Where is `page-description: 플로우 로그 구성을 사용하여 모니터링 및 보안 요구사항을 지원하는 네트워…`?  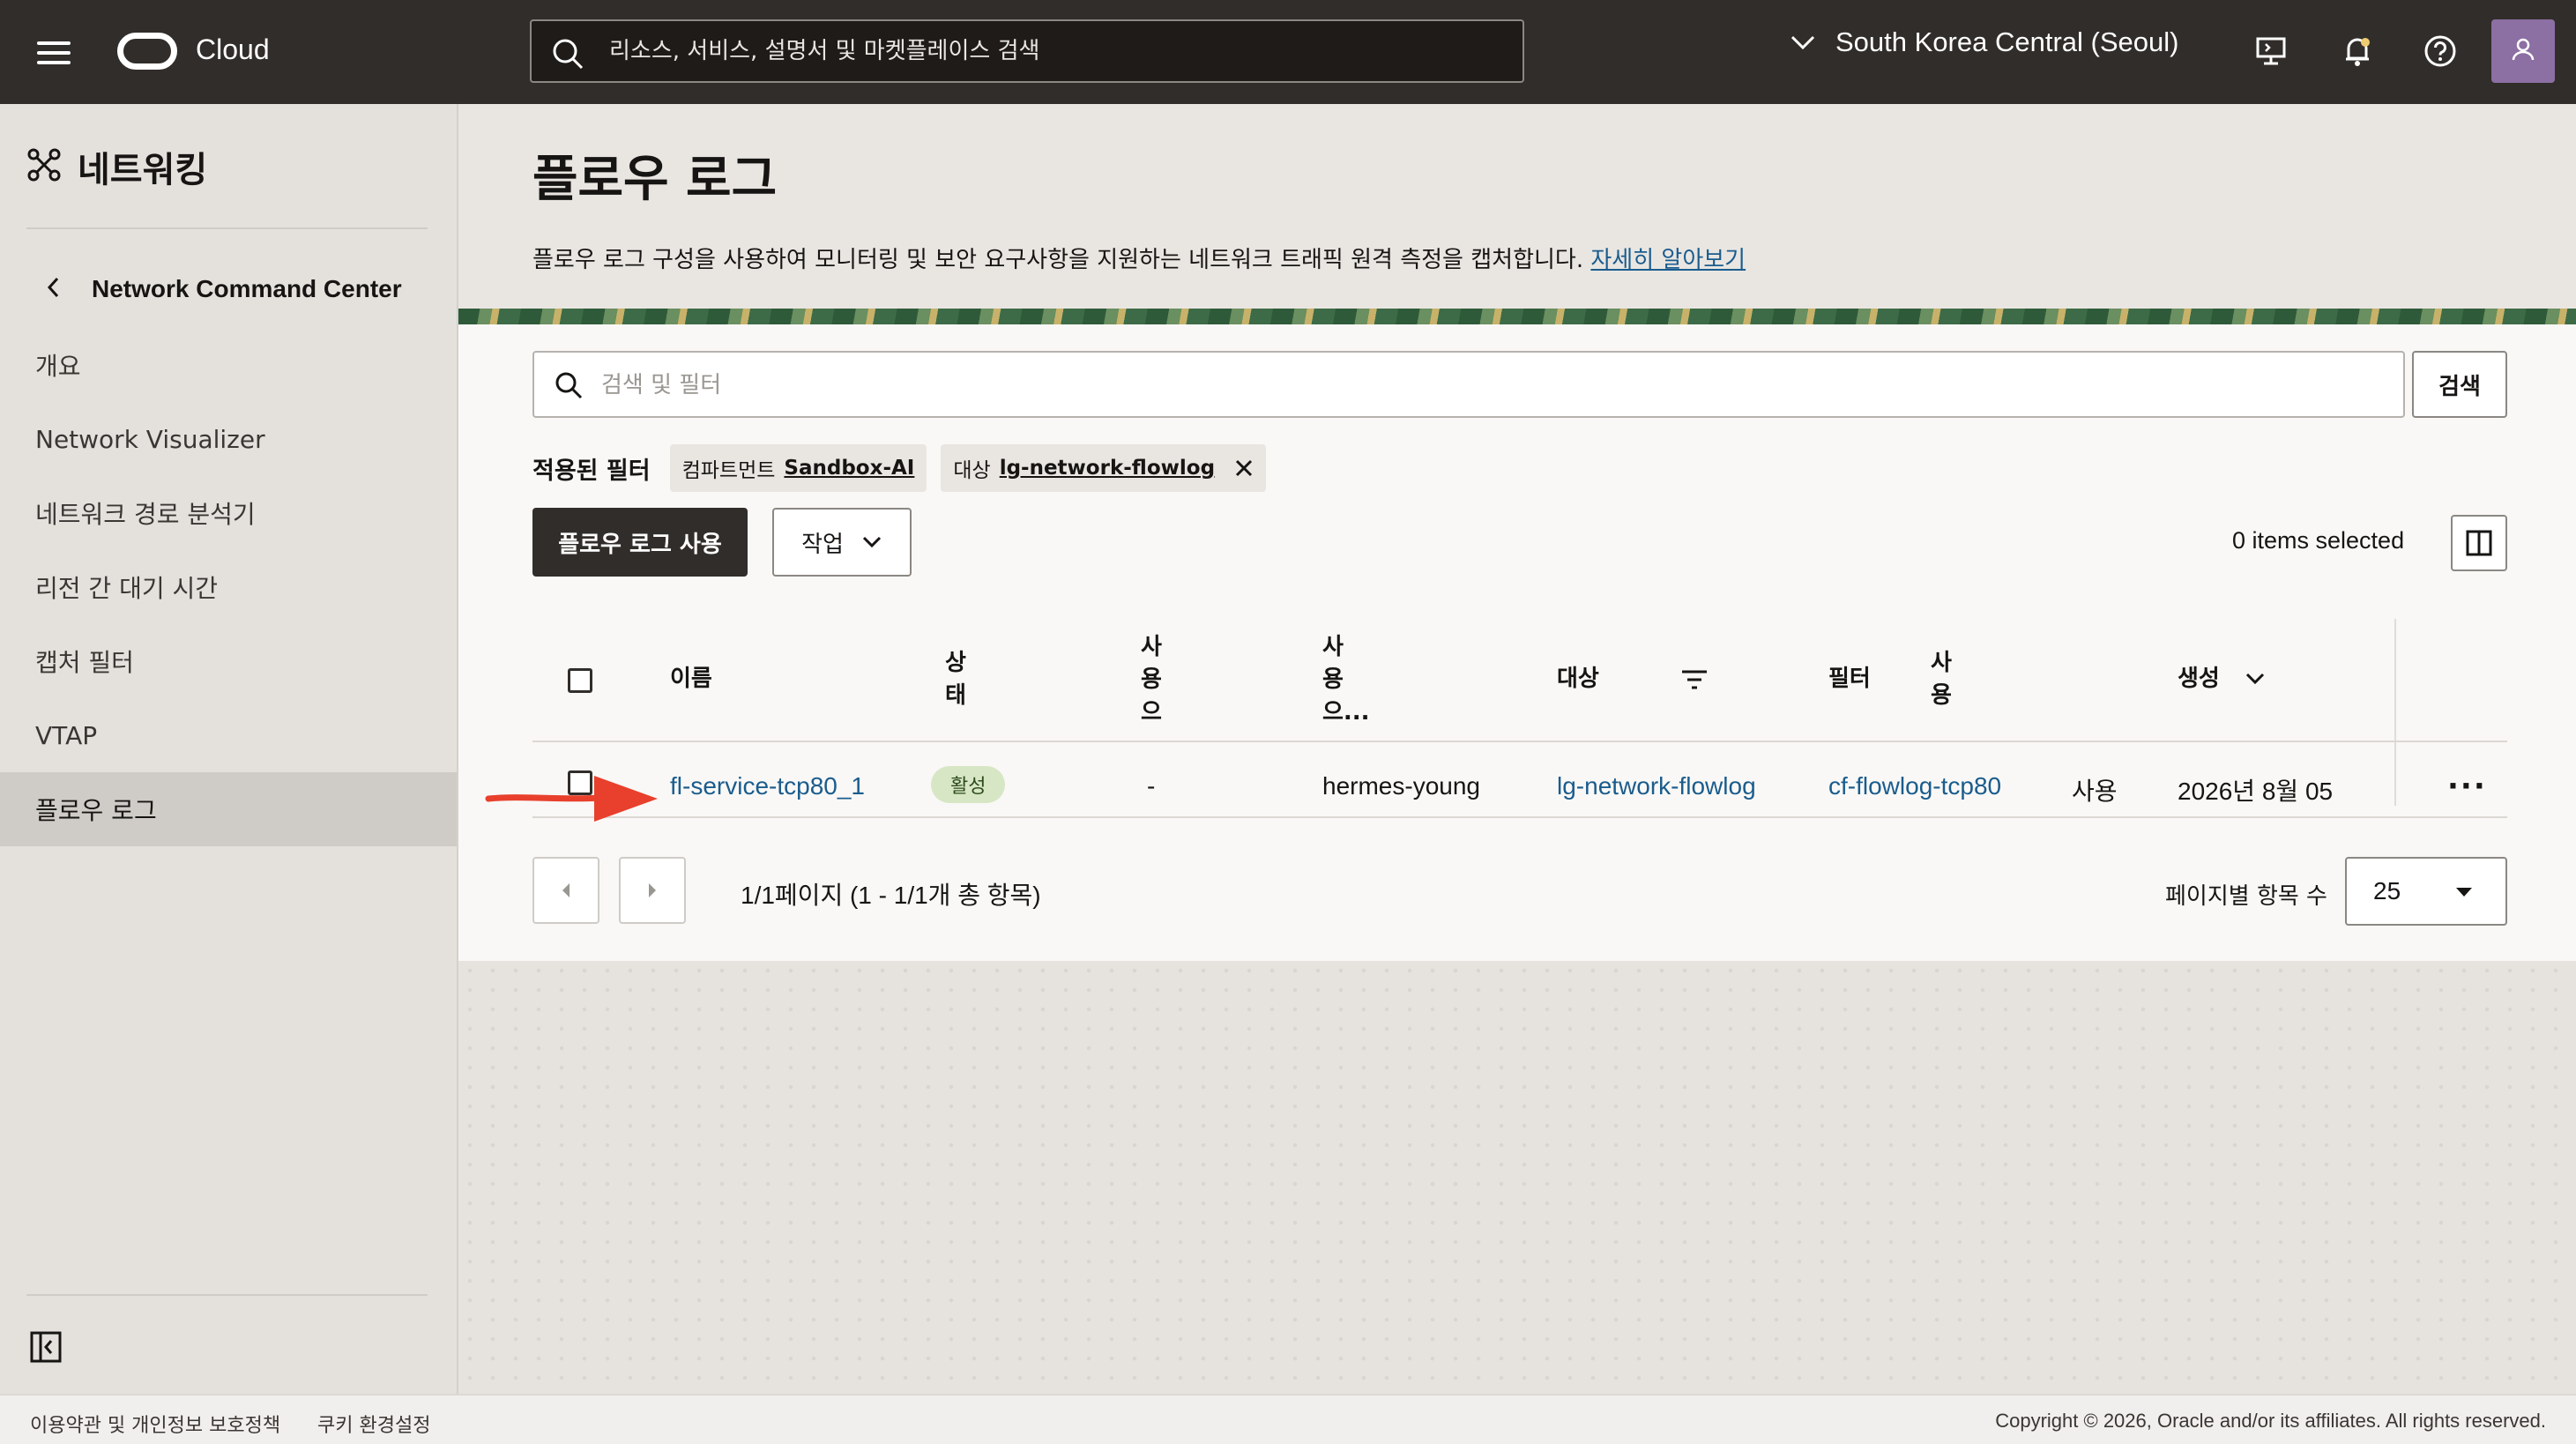 page-description: 플로우 로그 구성을 사용하여 모니터링 및 보안 요구사항을 지원하는 네트워… is located at coordinates (1139, 258).